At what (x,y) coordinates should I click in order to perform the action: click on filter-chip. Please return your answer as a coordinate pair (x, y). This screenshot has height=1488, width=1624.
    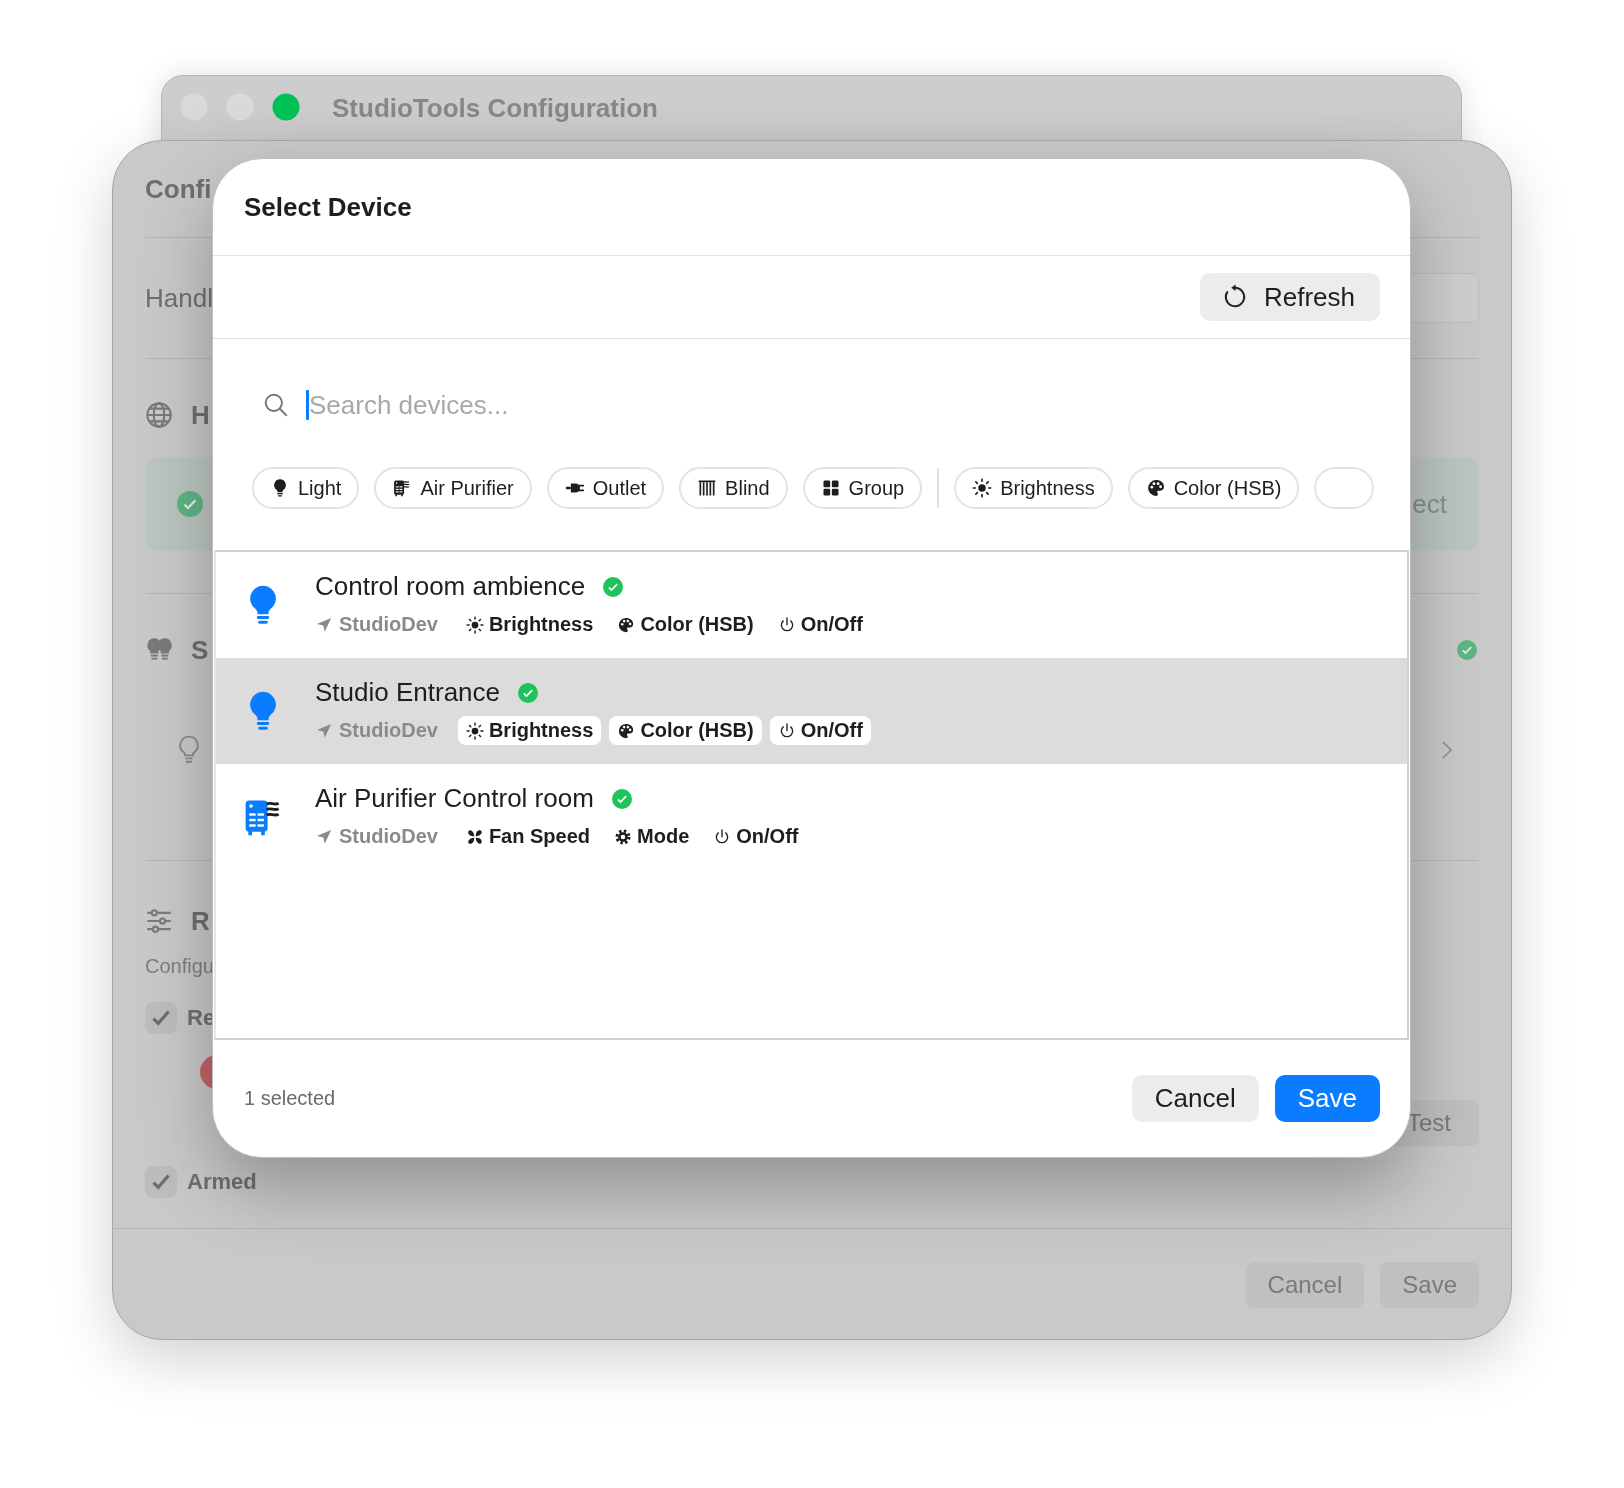
    Looking at the image, I should click on (1344, 488).